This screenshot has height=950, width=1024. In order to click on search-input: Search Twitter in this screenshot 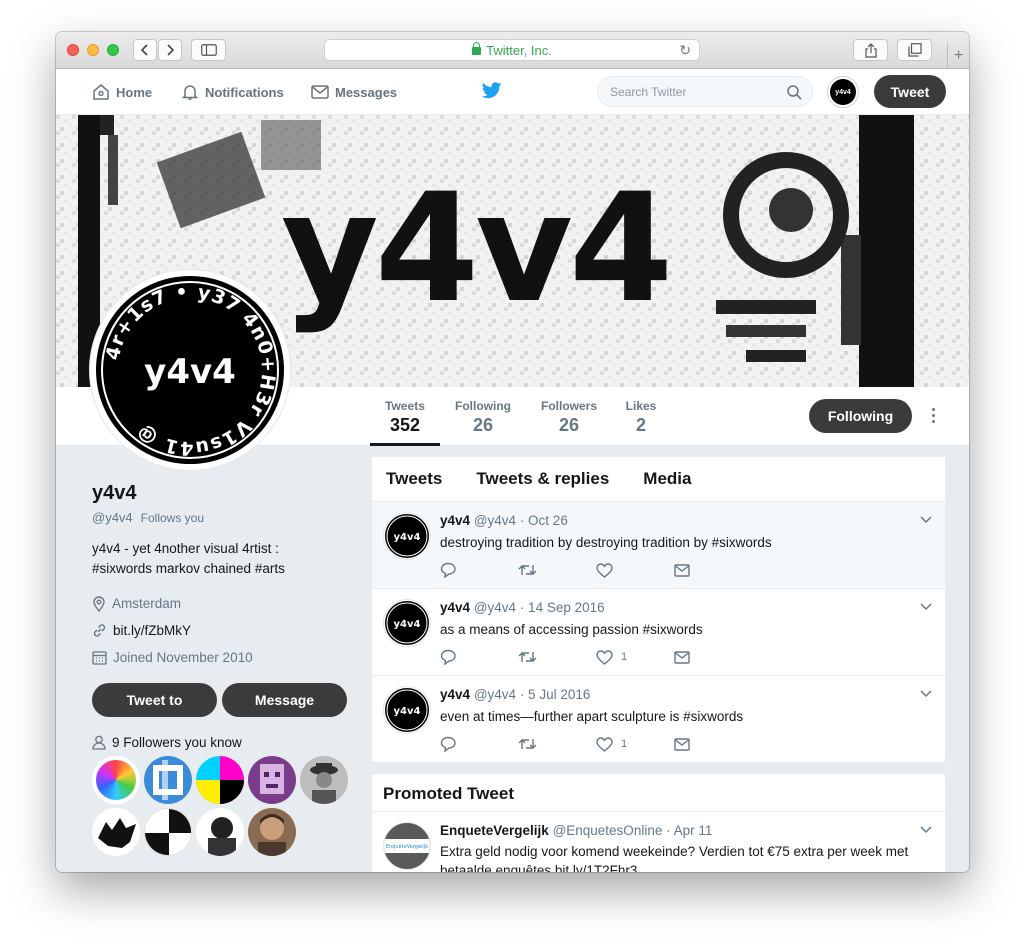, I will do `click(705, 91)`.